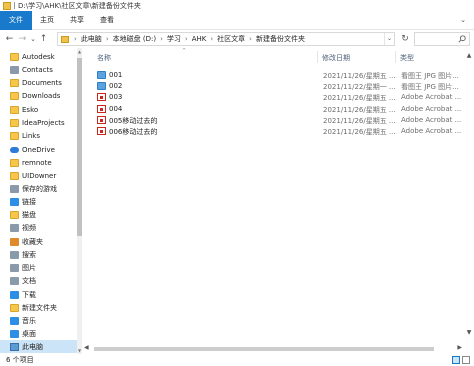 Image resolution: width=474 pixels, height=366 pixels. Describe the element at coordinates (43, 39) in the screenshot. I see `up-button: ↑` at that location.